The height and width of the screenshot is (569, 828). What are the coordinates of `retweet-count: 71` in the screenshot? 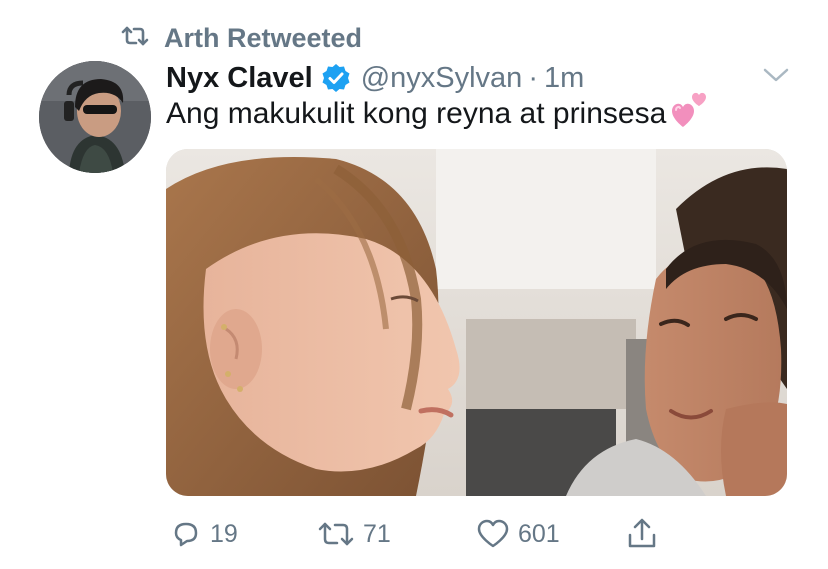 It's located at (377, 533).